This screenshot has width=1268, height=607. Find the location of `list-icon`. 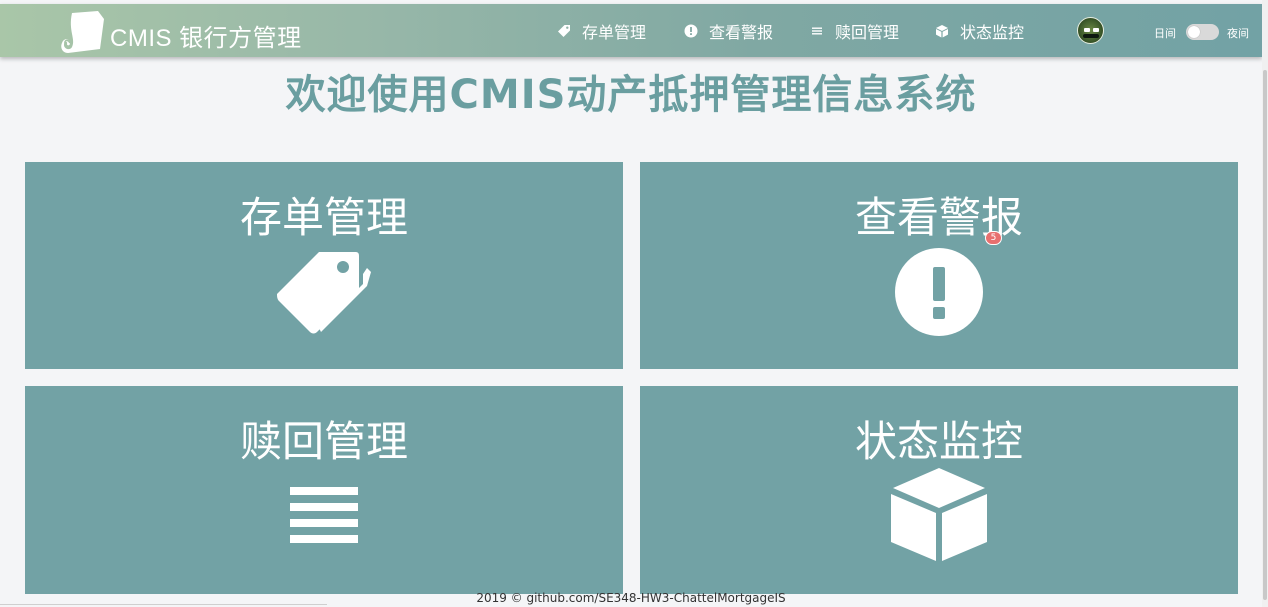

list-icon is located at coordinates (817, 31).